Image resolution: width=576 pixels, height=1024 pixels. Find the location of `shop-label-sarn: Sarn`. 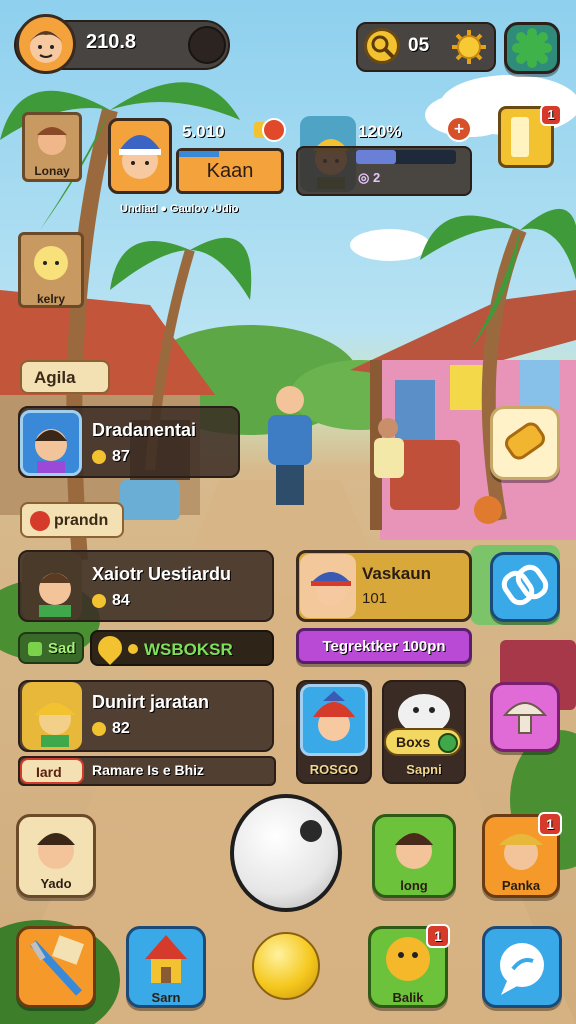

shop-label-sarn: Sarn is located at coordinates (166, 997).